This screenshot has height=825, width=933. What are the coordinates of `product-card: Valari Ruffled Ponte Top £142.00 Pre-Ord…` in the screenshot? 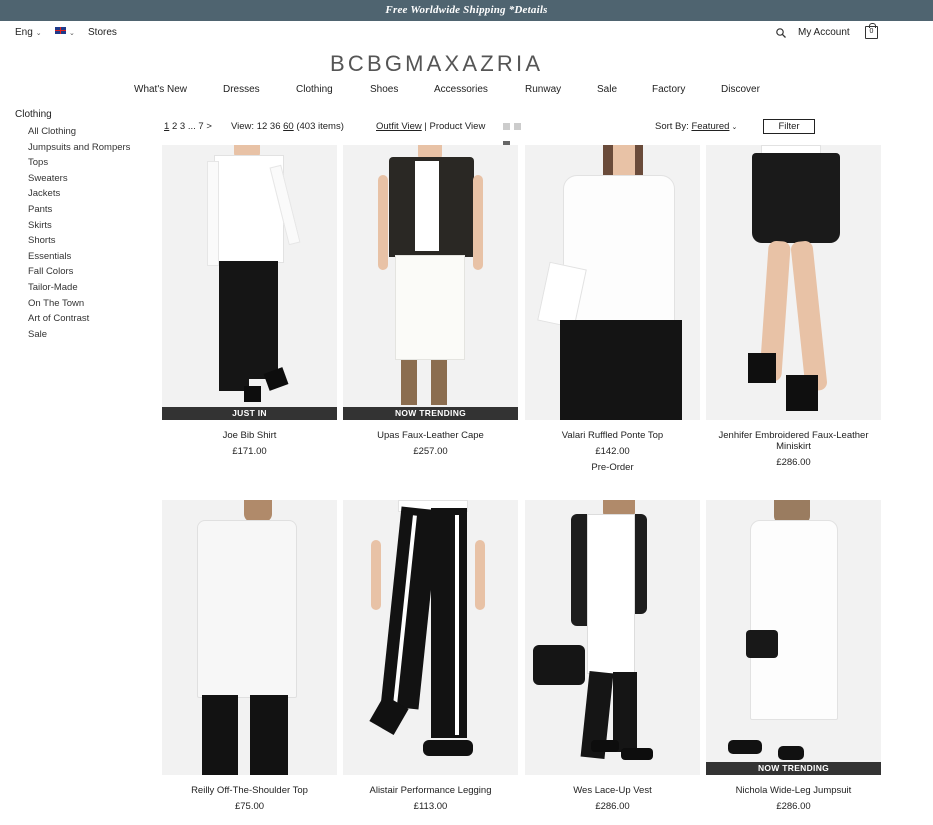 It's located at (612, 310).